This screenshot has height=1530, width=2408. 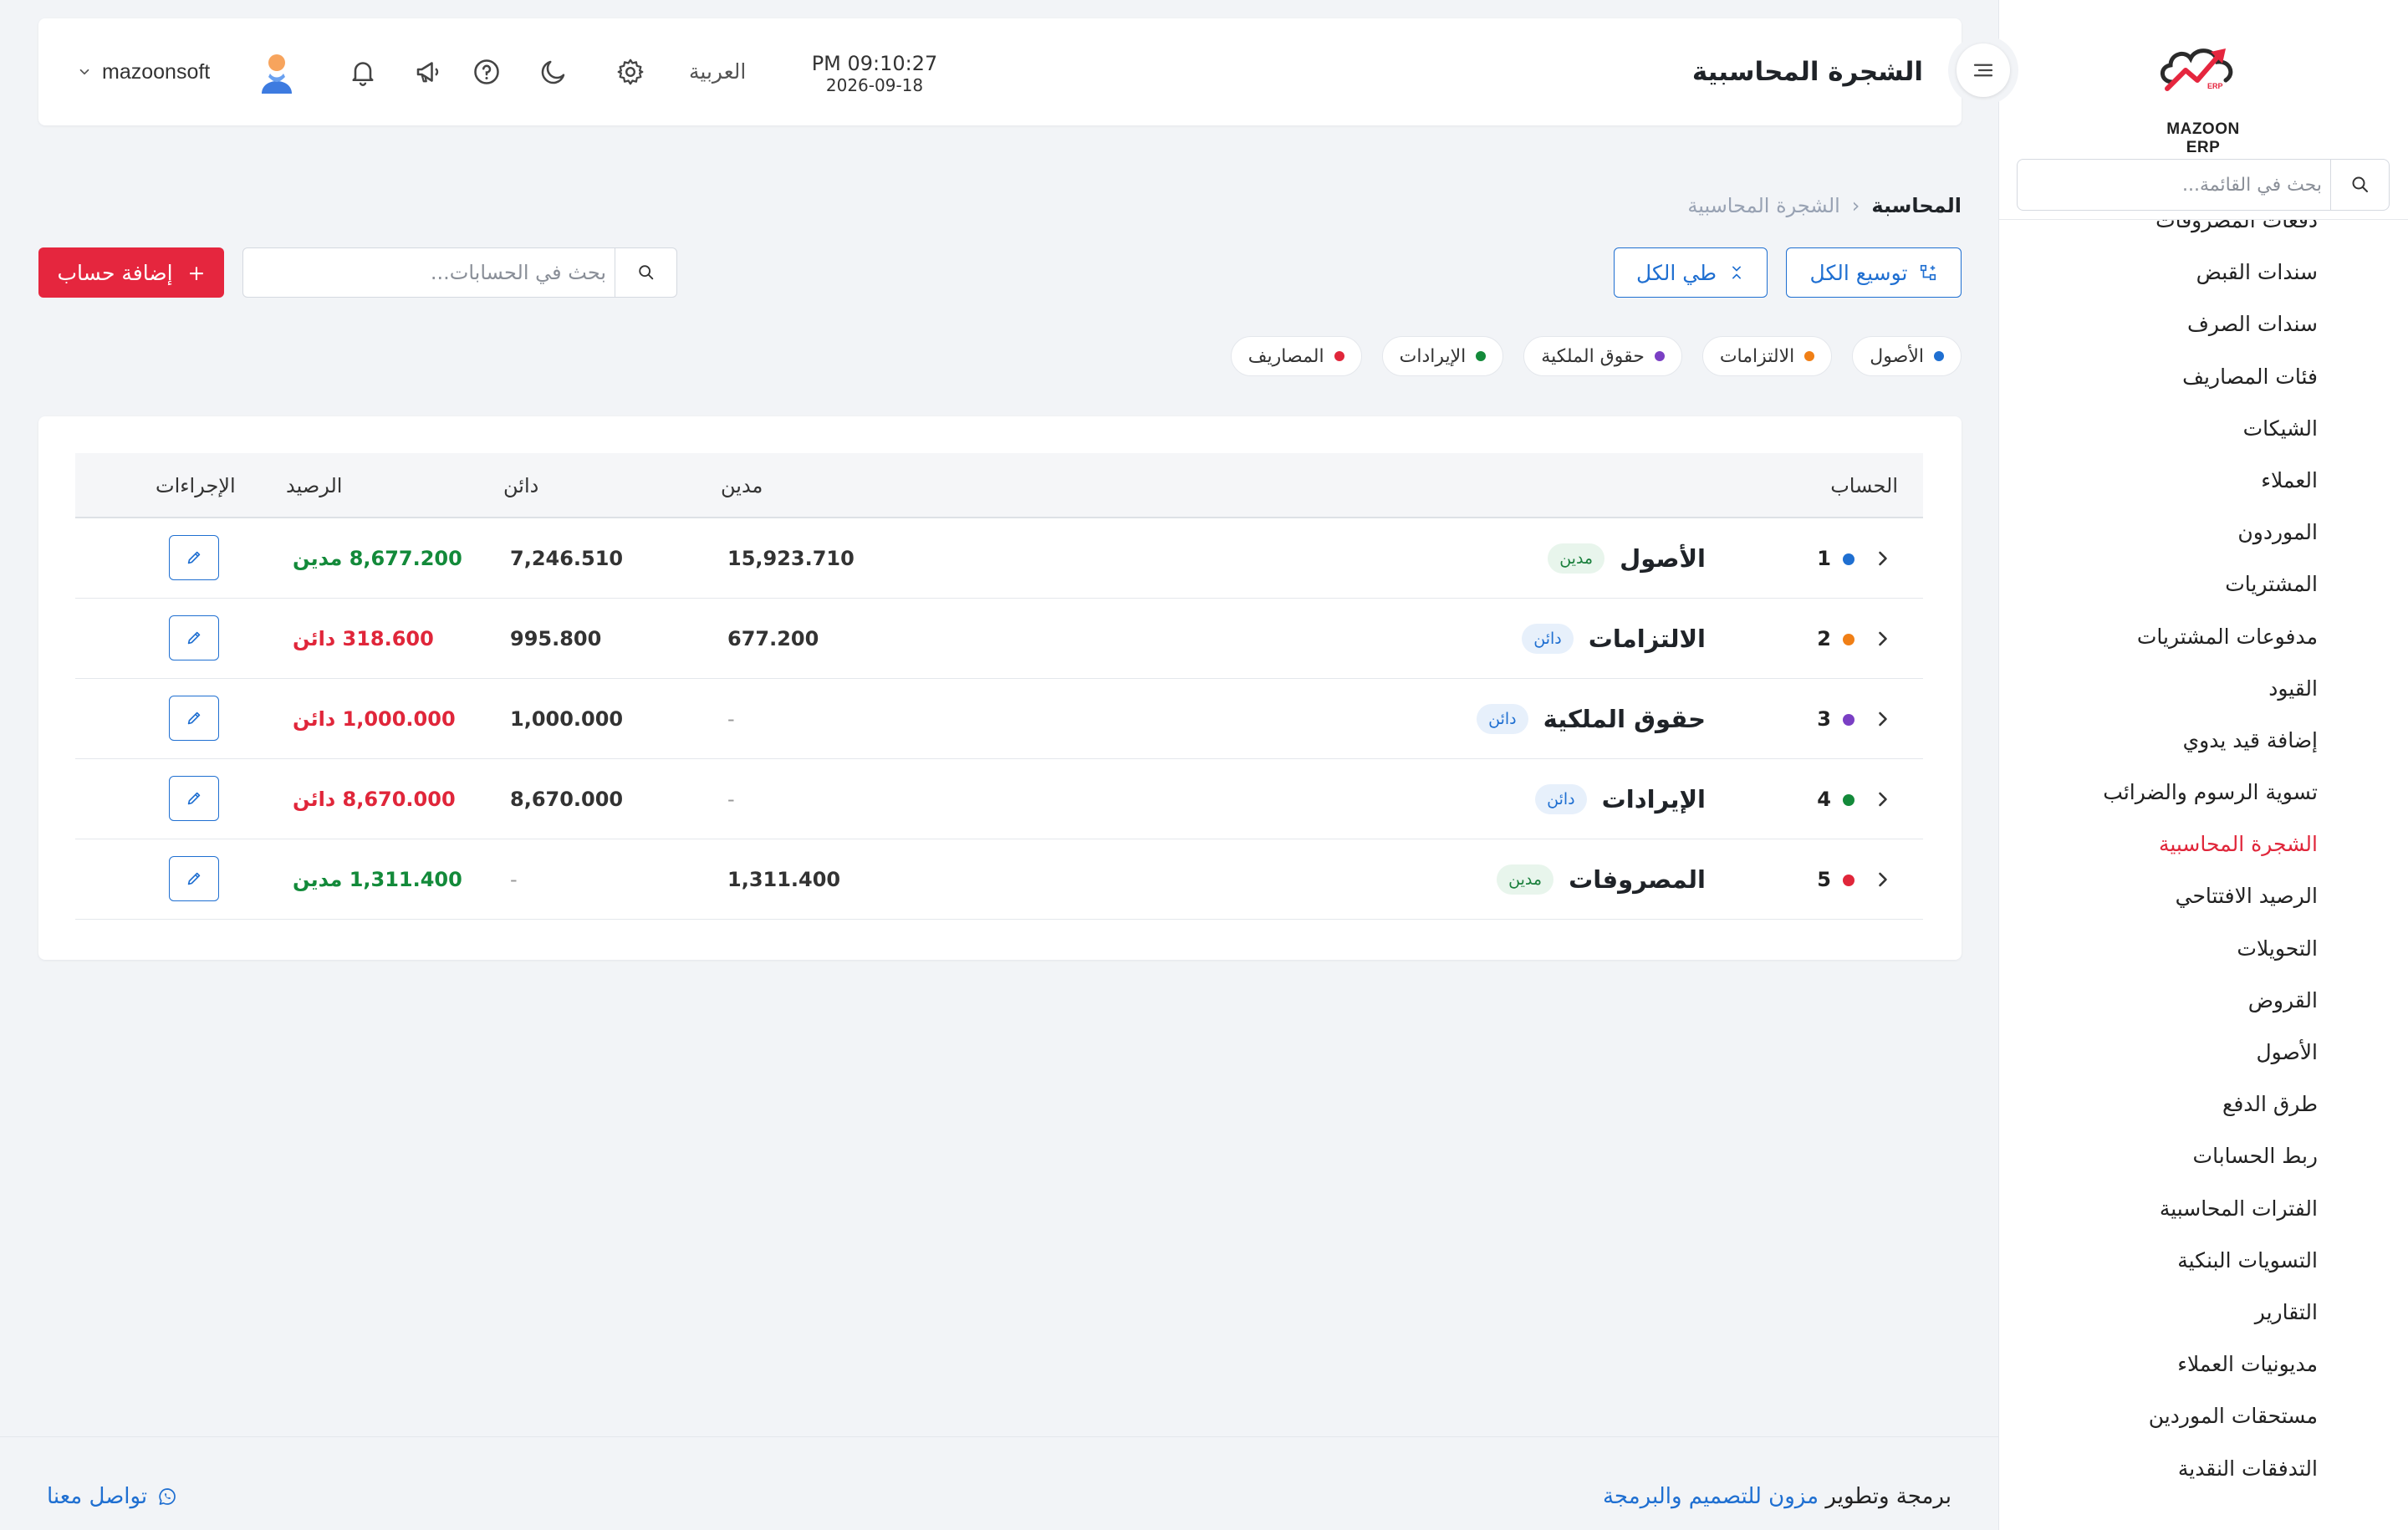 I want to click on account-name-cell: حقوق الملكية دائن, so click(x=1592, y=719).